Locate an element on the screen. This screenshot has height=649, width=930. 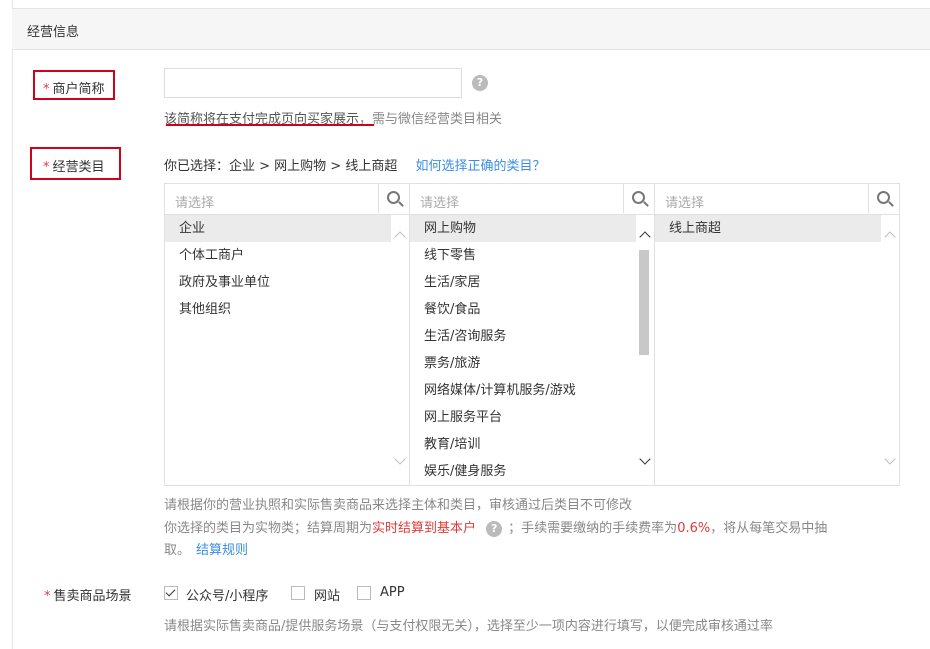
settlement-note-cont: 取。 结算规则 is located at coordinates (206, 550).